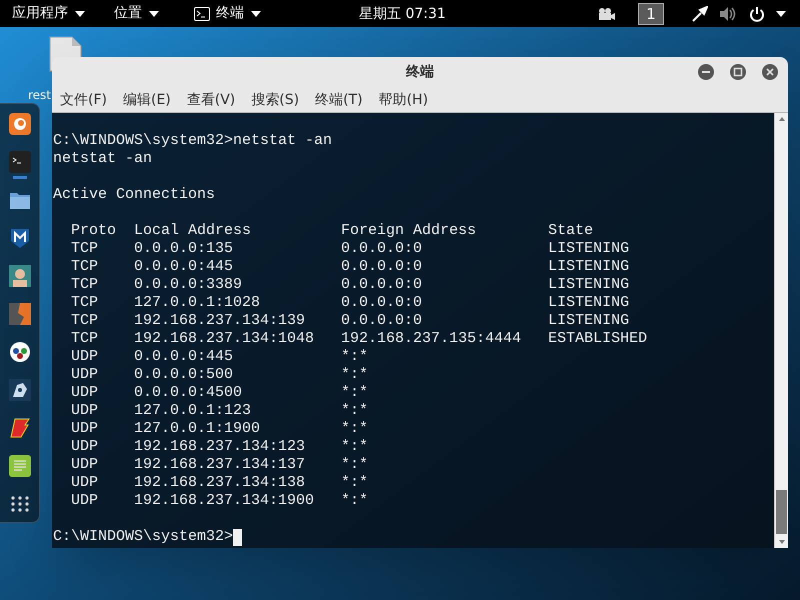 This screenshot has height=600, width=800. What do you see at coordinates (350, 249) in the screenshot?
I see `terminal-line: TCP 0.0.0.0:135 0.0.0.0:0 LISTENING` at bounding box center [350, 249].